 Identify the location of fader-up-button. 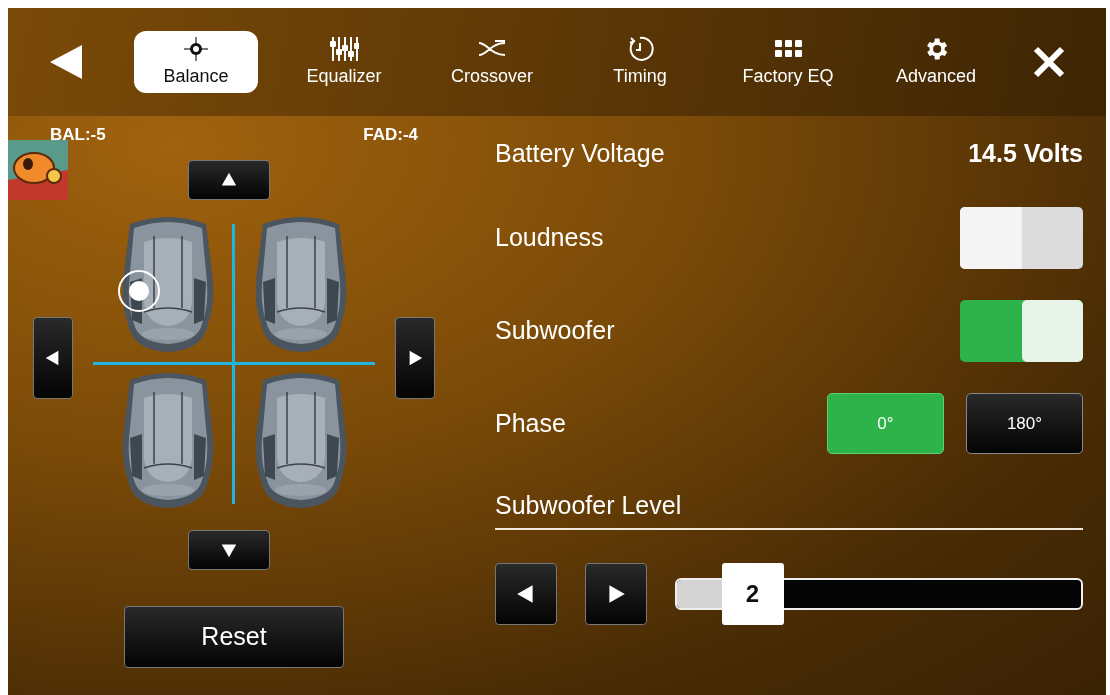
(229, 179).